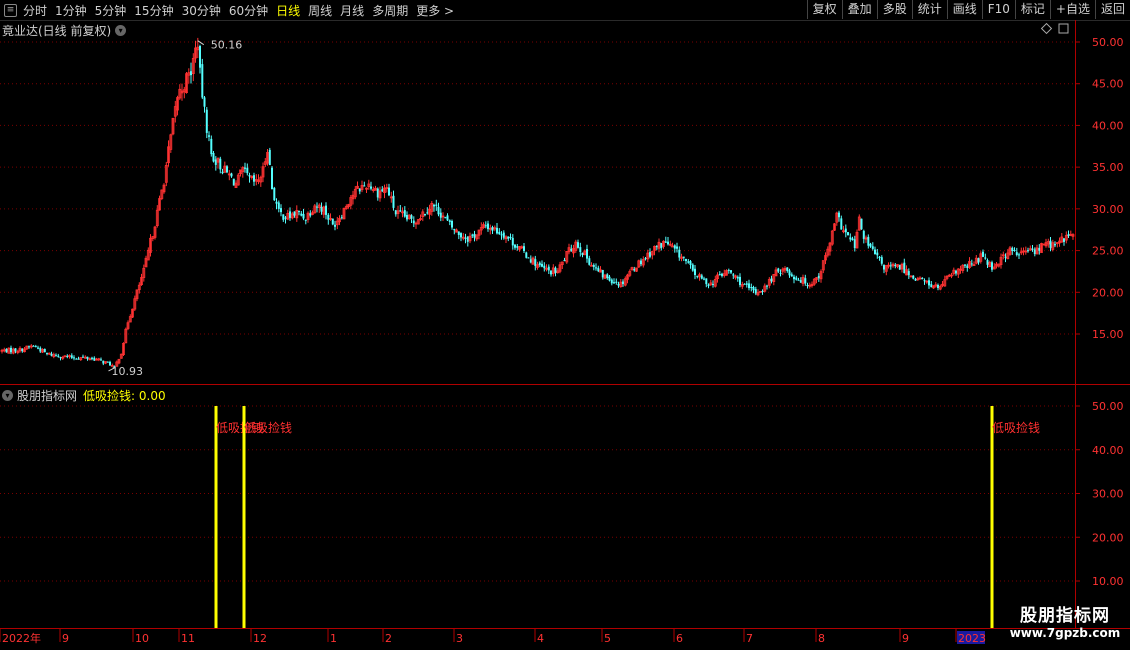  What do you see at coordinates (1108, 334) in the screenshot?
I see `price-tick-label: 15.00` at bounding box center [1108, 334].